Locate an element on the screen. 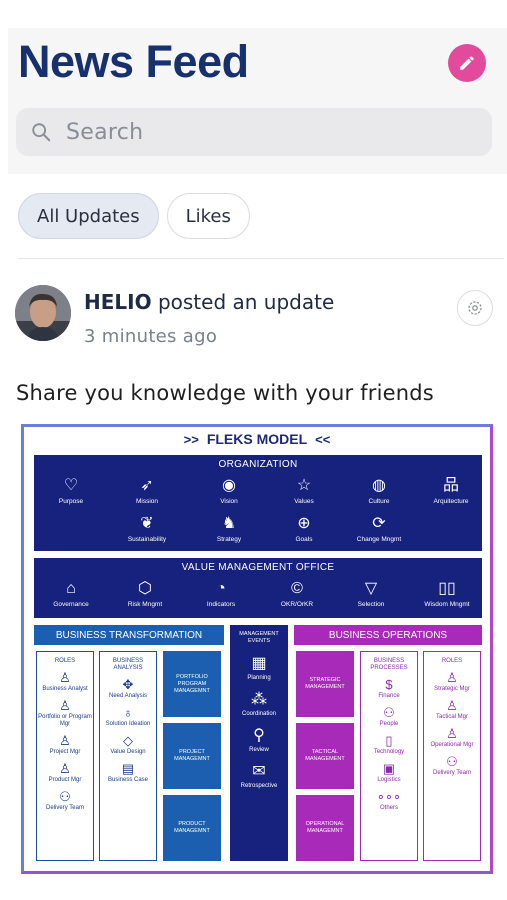 This screenshot has height=900, width=507. vmo-item: © OKR/OrKR is located at coordinates (297, 594).